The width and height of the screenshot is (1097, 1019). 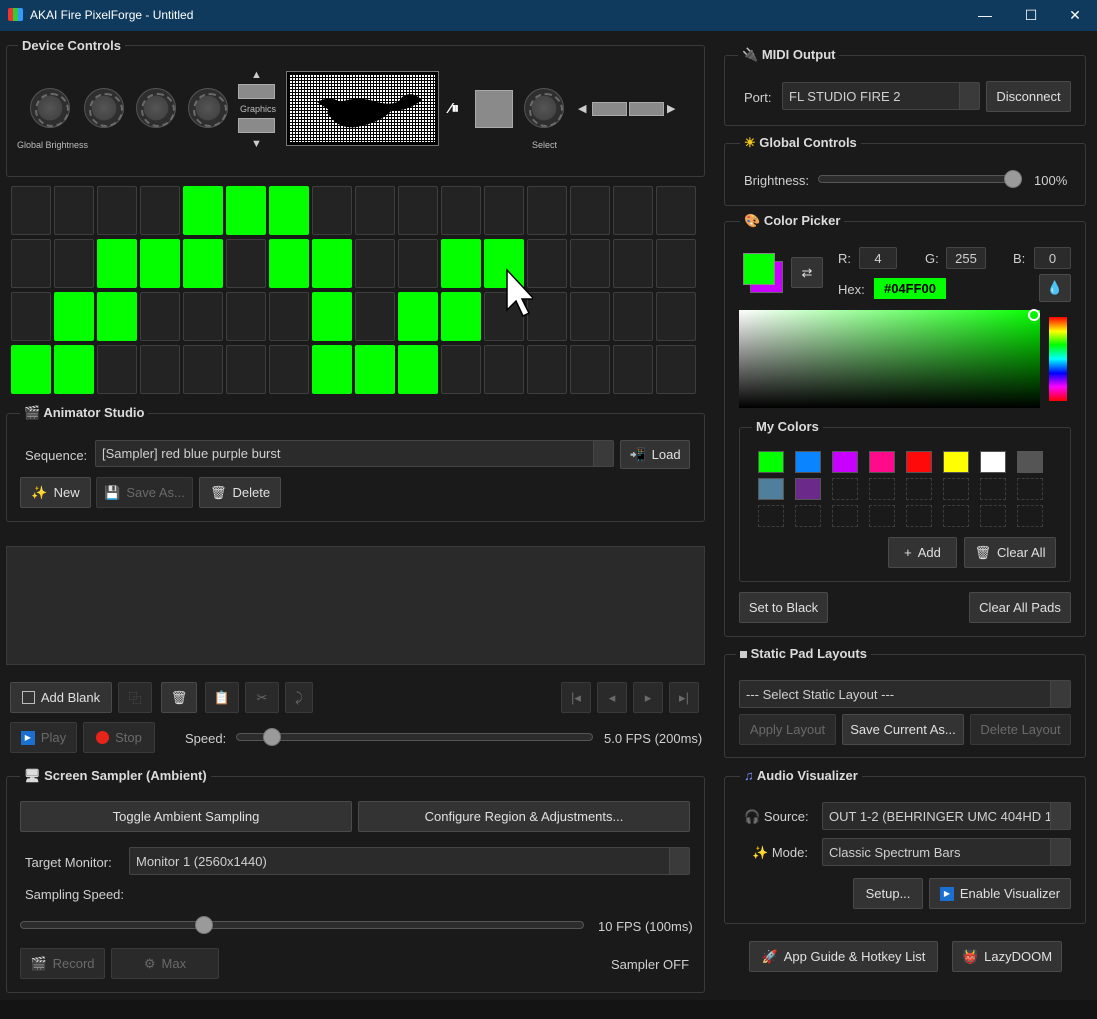 What do you see at coordinates (375, 369) in the screenshot?
I see `pad-r3-c8` at bounding box center [375, 369].